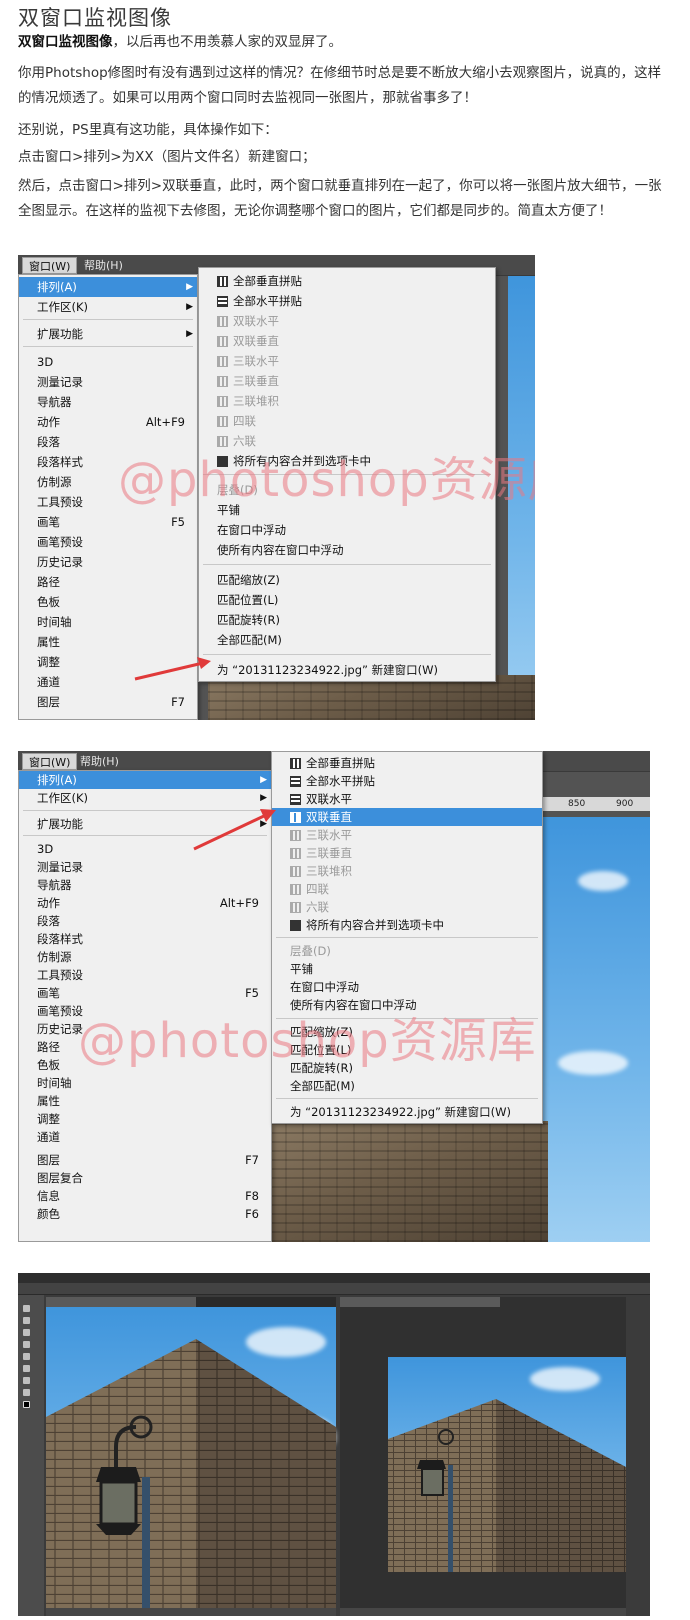  Describe the element at coordinates (507, 1485) in the screenshot. I see `wall-building-image` at that location.